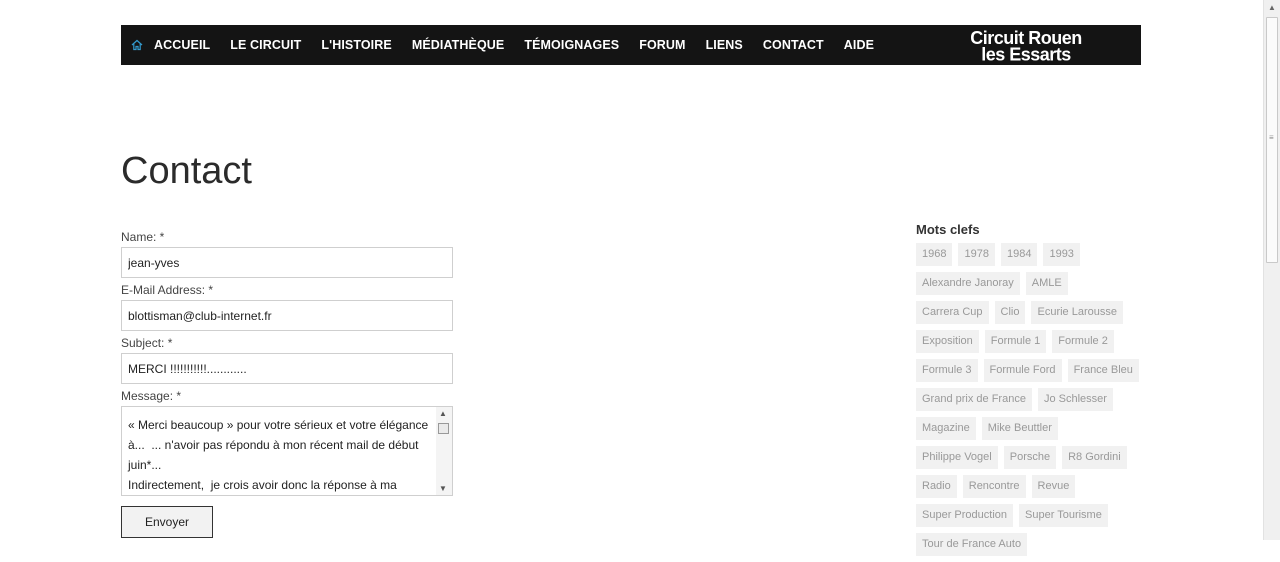  Describe the element at coordinates (182, 45) in the screenshot. I see `nav-item-accueil: ACCUEIL` at that location.